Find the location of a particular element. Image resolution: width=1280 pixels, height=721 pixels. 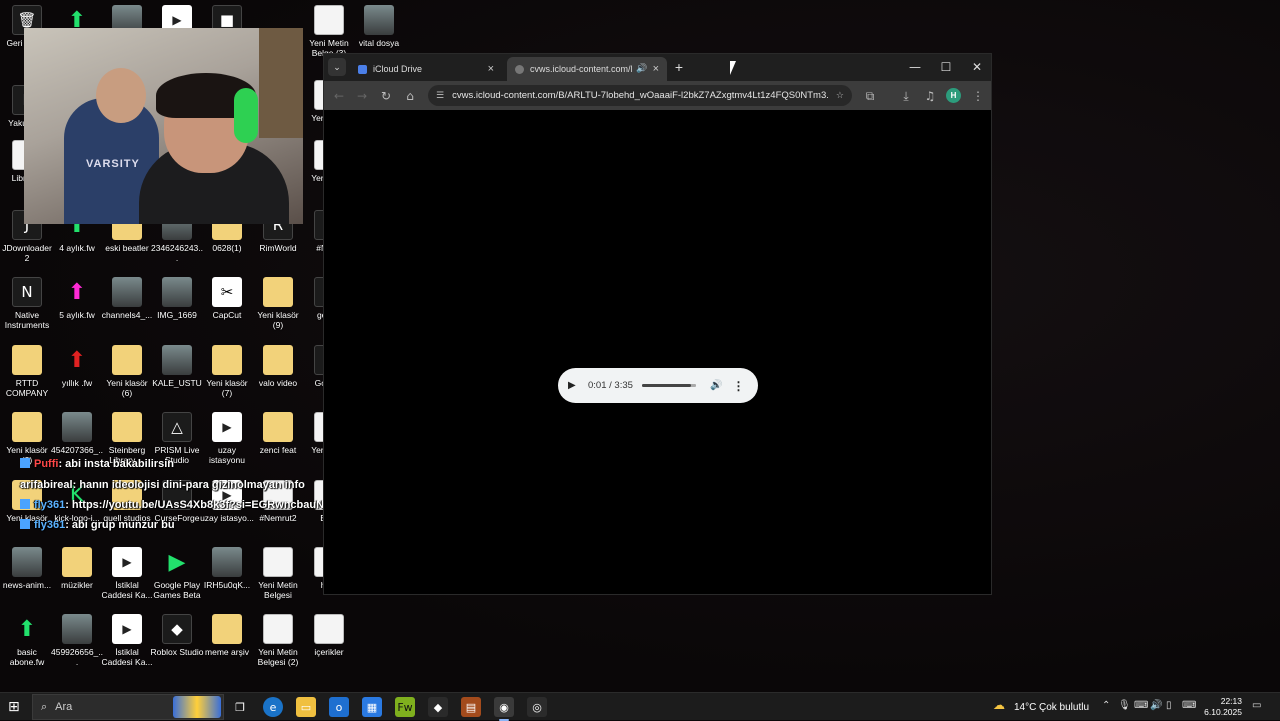

desktop-icon: Yeni klasör (7) is located at coordinates (227, 371).